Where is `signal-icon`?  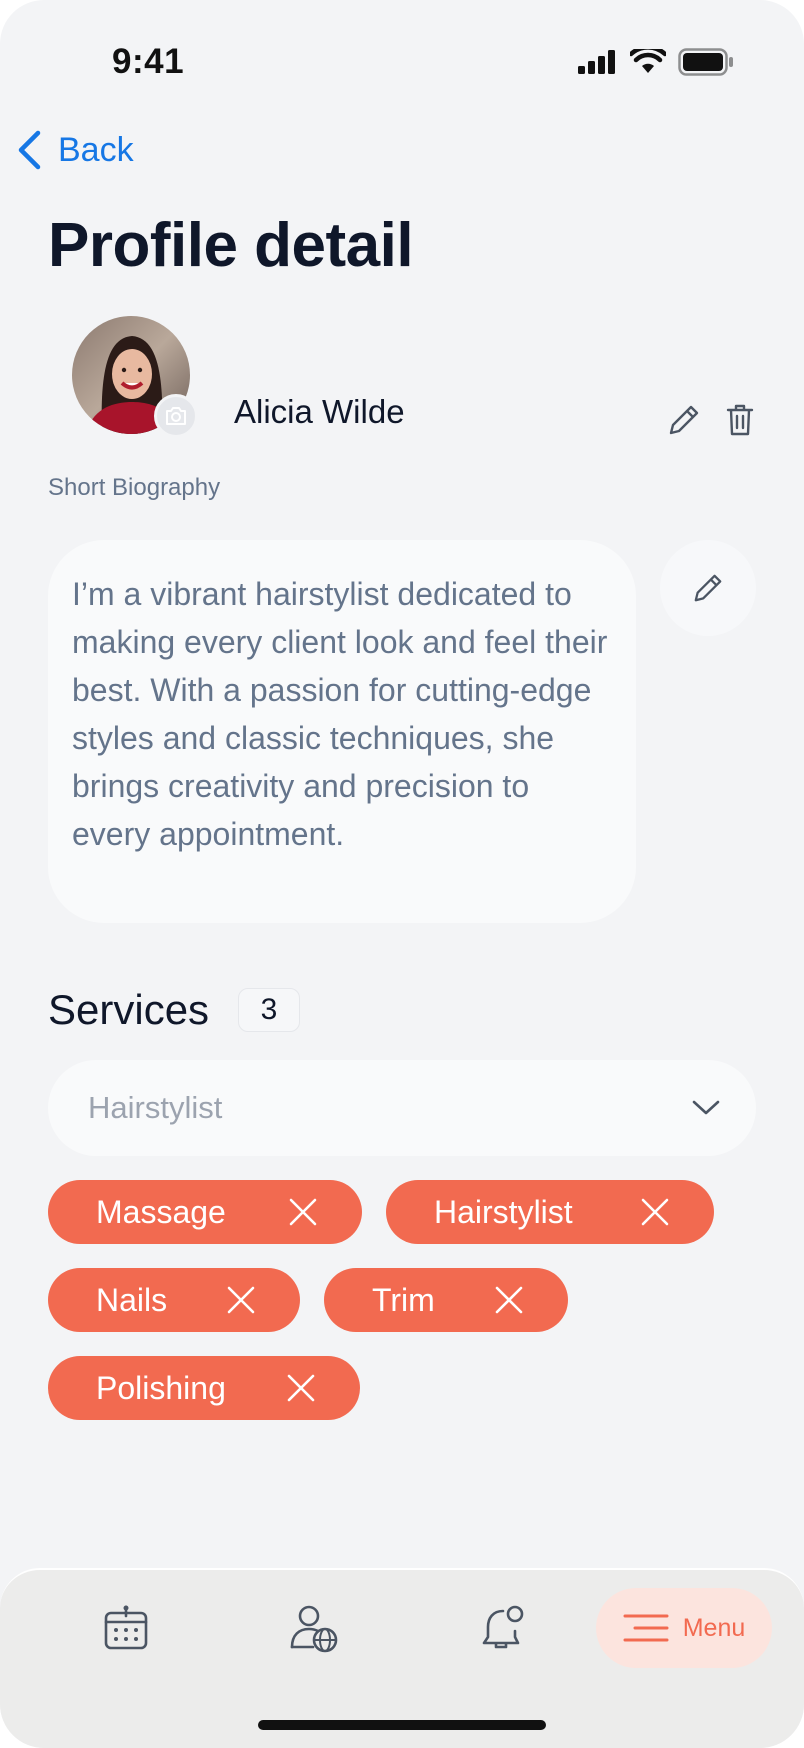
signal-icon is located at coordinates (596, 62).